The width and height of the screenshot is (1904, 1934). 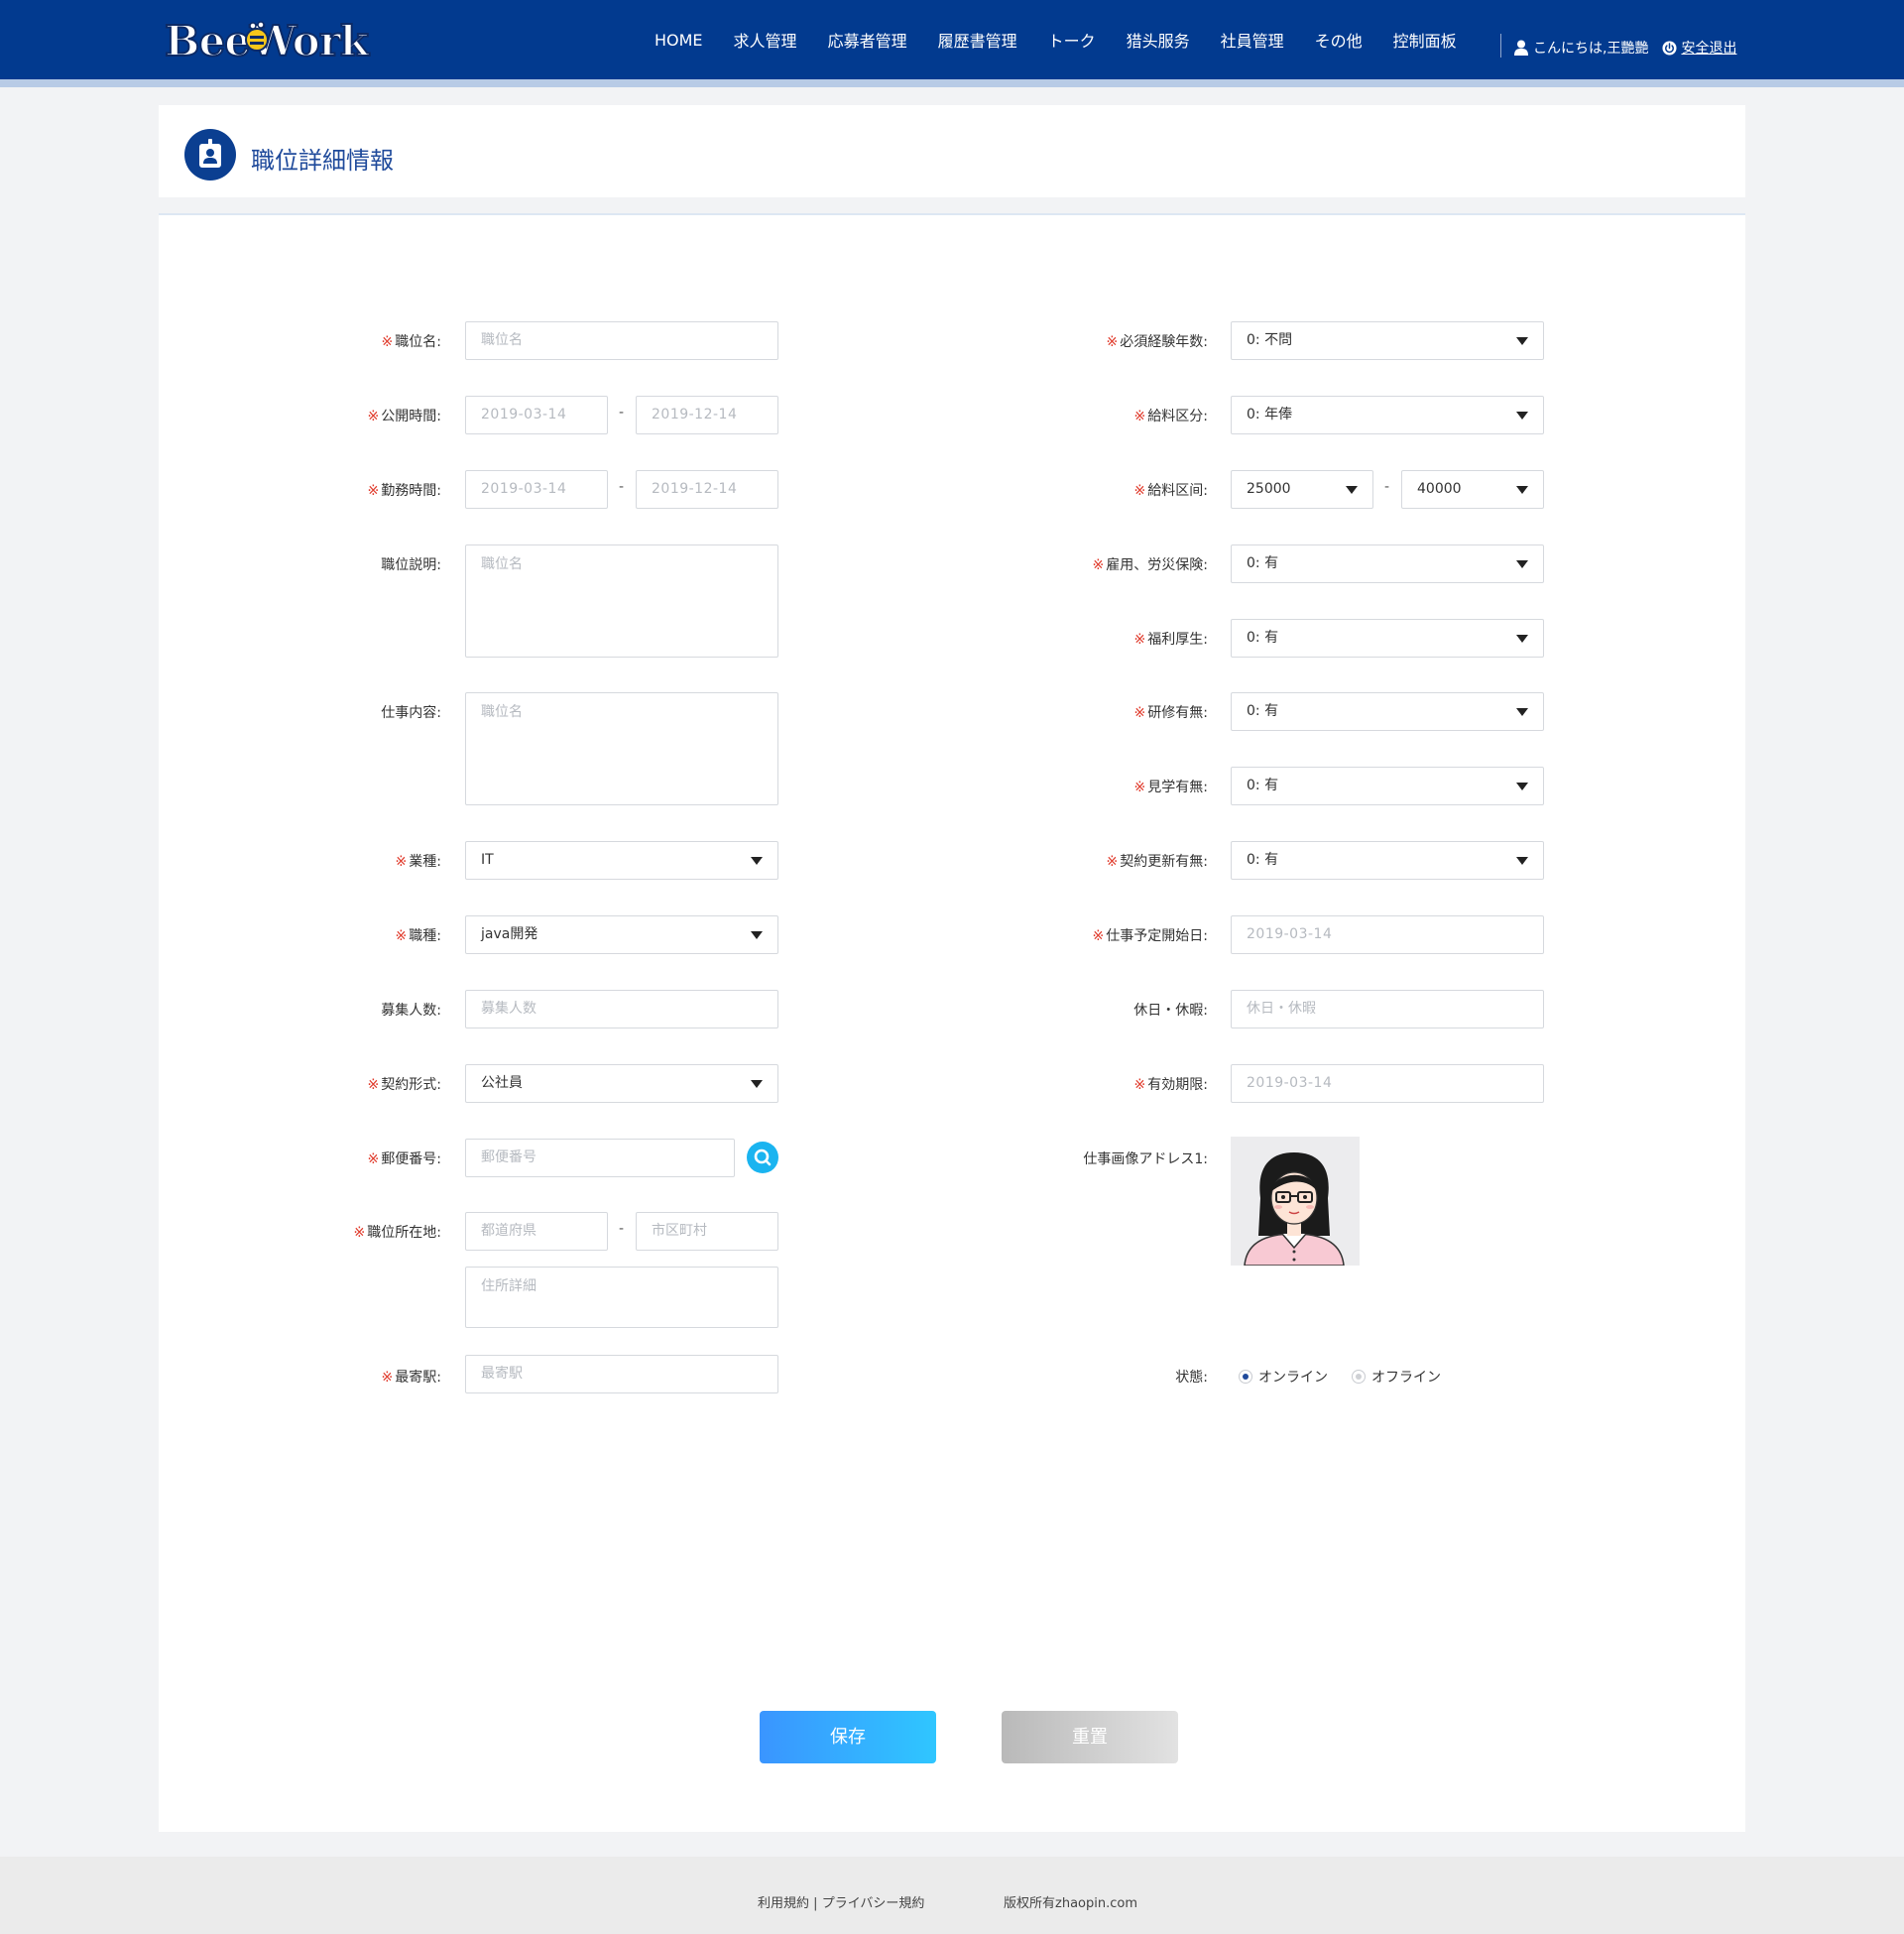 I want to click on status-offline-label: オフライン, so click(x=1406, y=1378).